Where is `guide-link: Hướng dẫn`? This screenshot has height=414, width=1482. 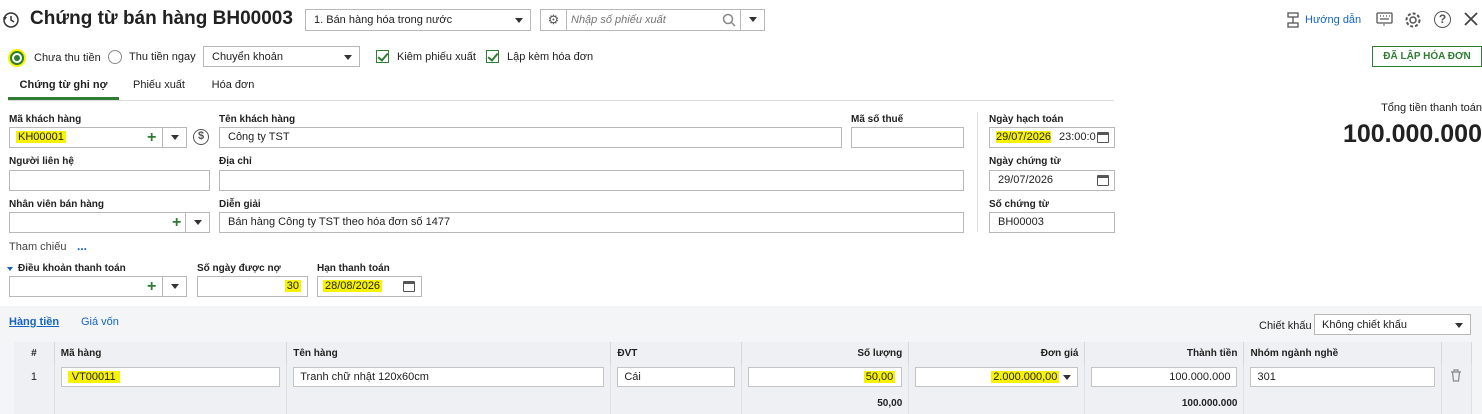
guide-link: Hướng dẫn is located at coordinates (1323, 20).